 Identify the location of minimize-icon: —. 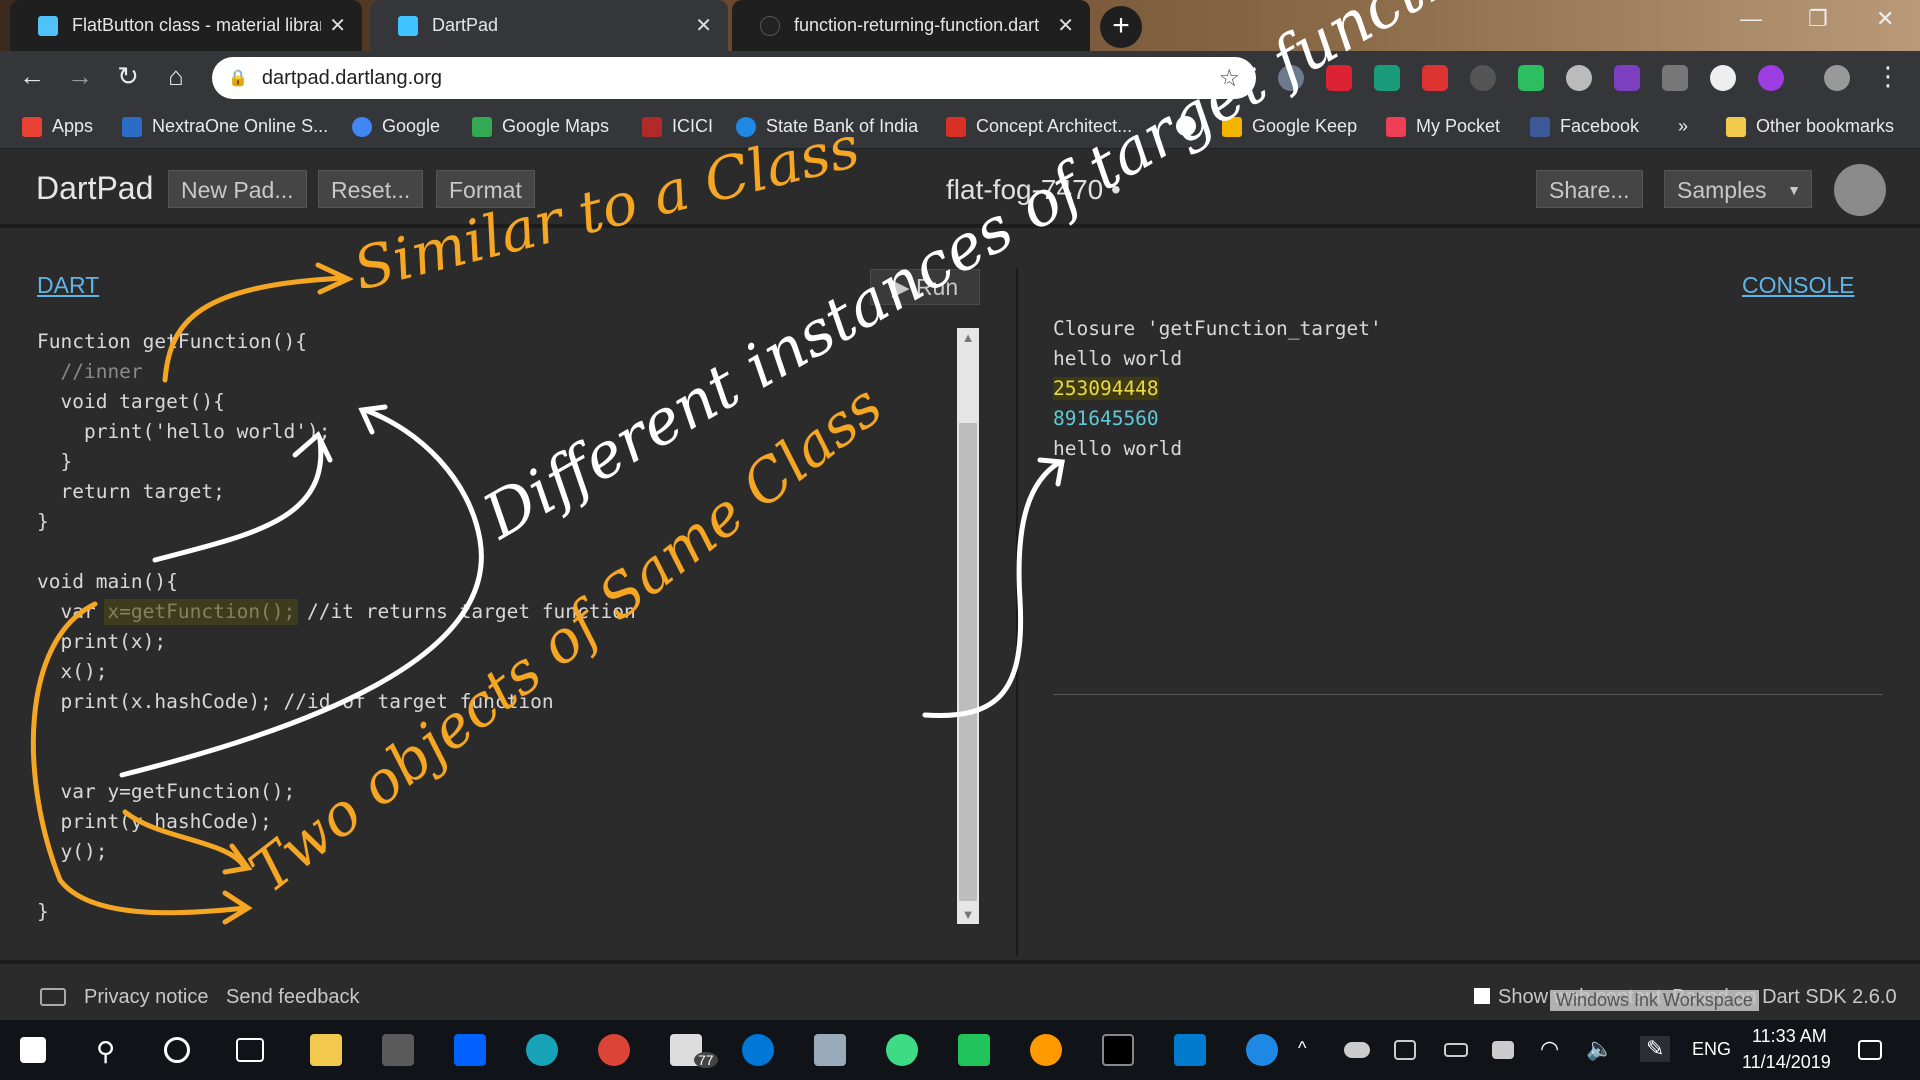
(1751, 19).